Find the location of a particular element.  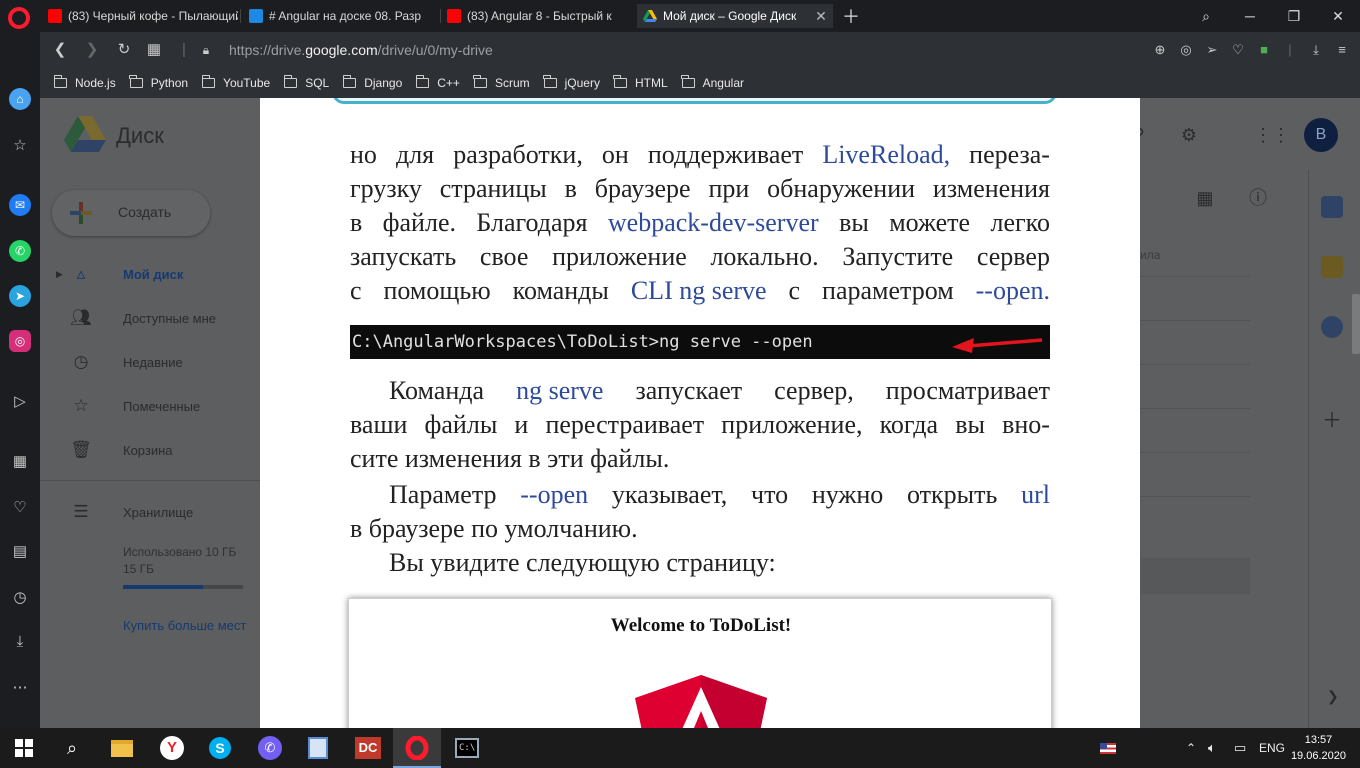

windows-start-icon is located at coordinates (24, 748).